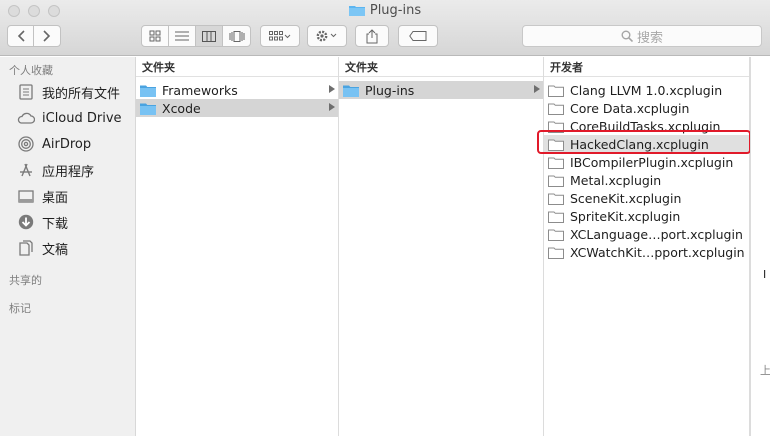 The image size is (770, 436). What do you see at coordinates (441, 90) in the screenshot?
I see `folder-row-plug-ins: Plug-ins` at bounding box center [441, 90].